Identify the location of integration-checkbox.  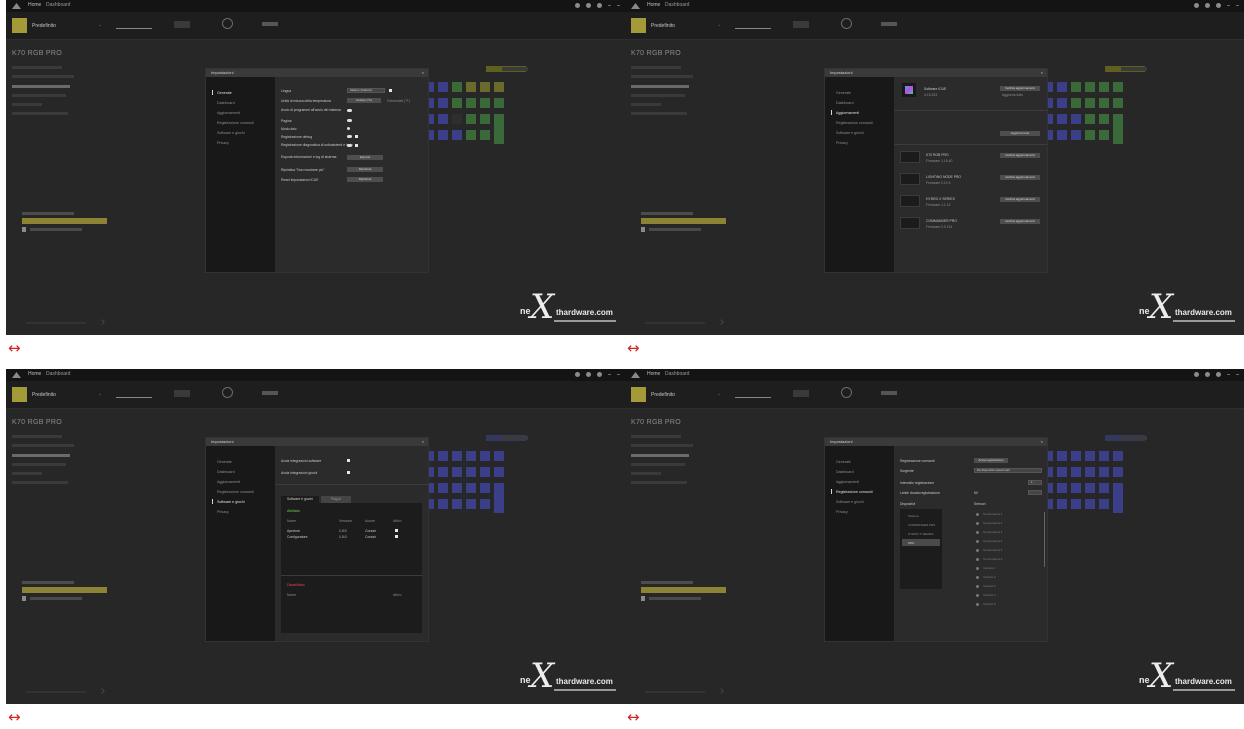
(396, 536).